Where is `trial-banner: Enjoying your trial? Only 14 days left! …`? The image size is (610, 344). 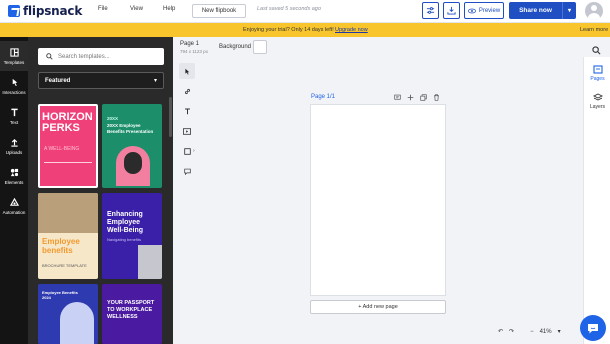
trial-banner: Enjoying your trial? Only 14 days left! … is located at coordinates (305, 30).